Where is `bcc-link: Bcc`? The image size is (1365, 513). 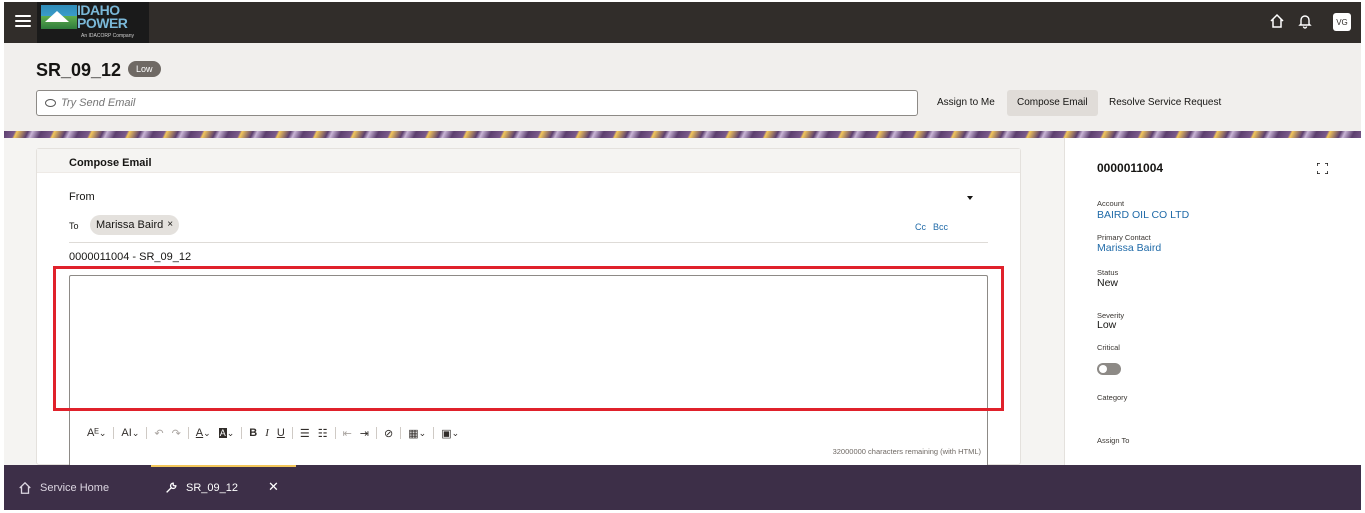 bcc-link: Bcc is located at coordinates (940, 227).